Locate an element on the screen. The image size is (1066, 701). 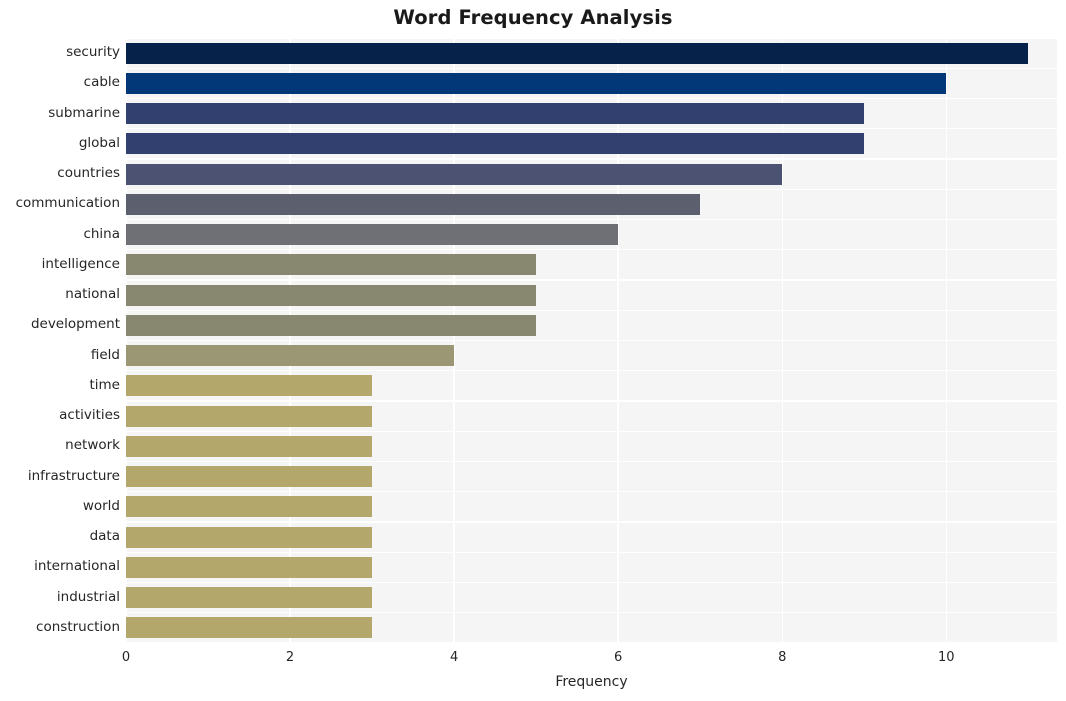
bar-intelligence is located at coordinates (331, 265).